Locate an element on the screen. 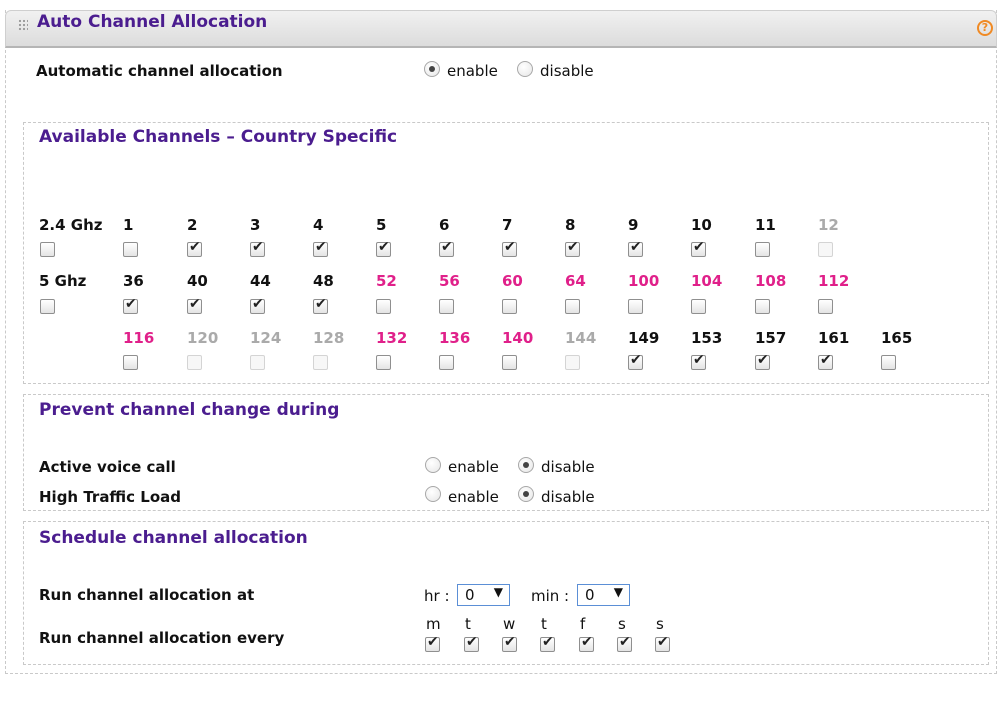 This screenshot has width=999, height=705. channel-64-checkbox is located at coordinates (572, 306).